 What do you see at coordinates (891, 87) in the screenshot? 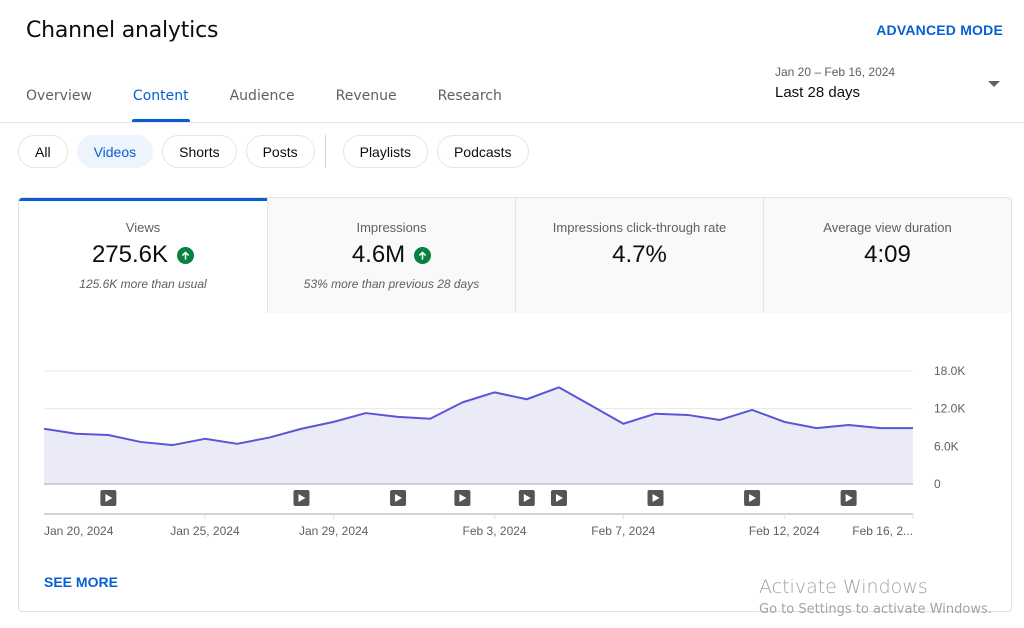
I see `date-range-selector: Jan 20 – Feb 16, 2024 Last 28 days` at bounding box center [891, 87].